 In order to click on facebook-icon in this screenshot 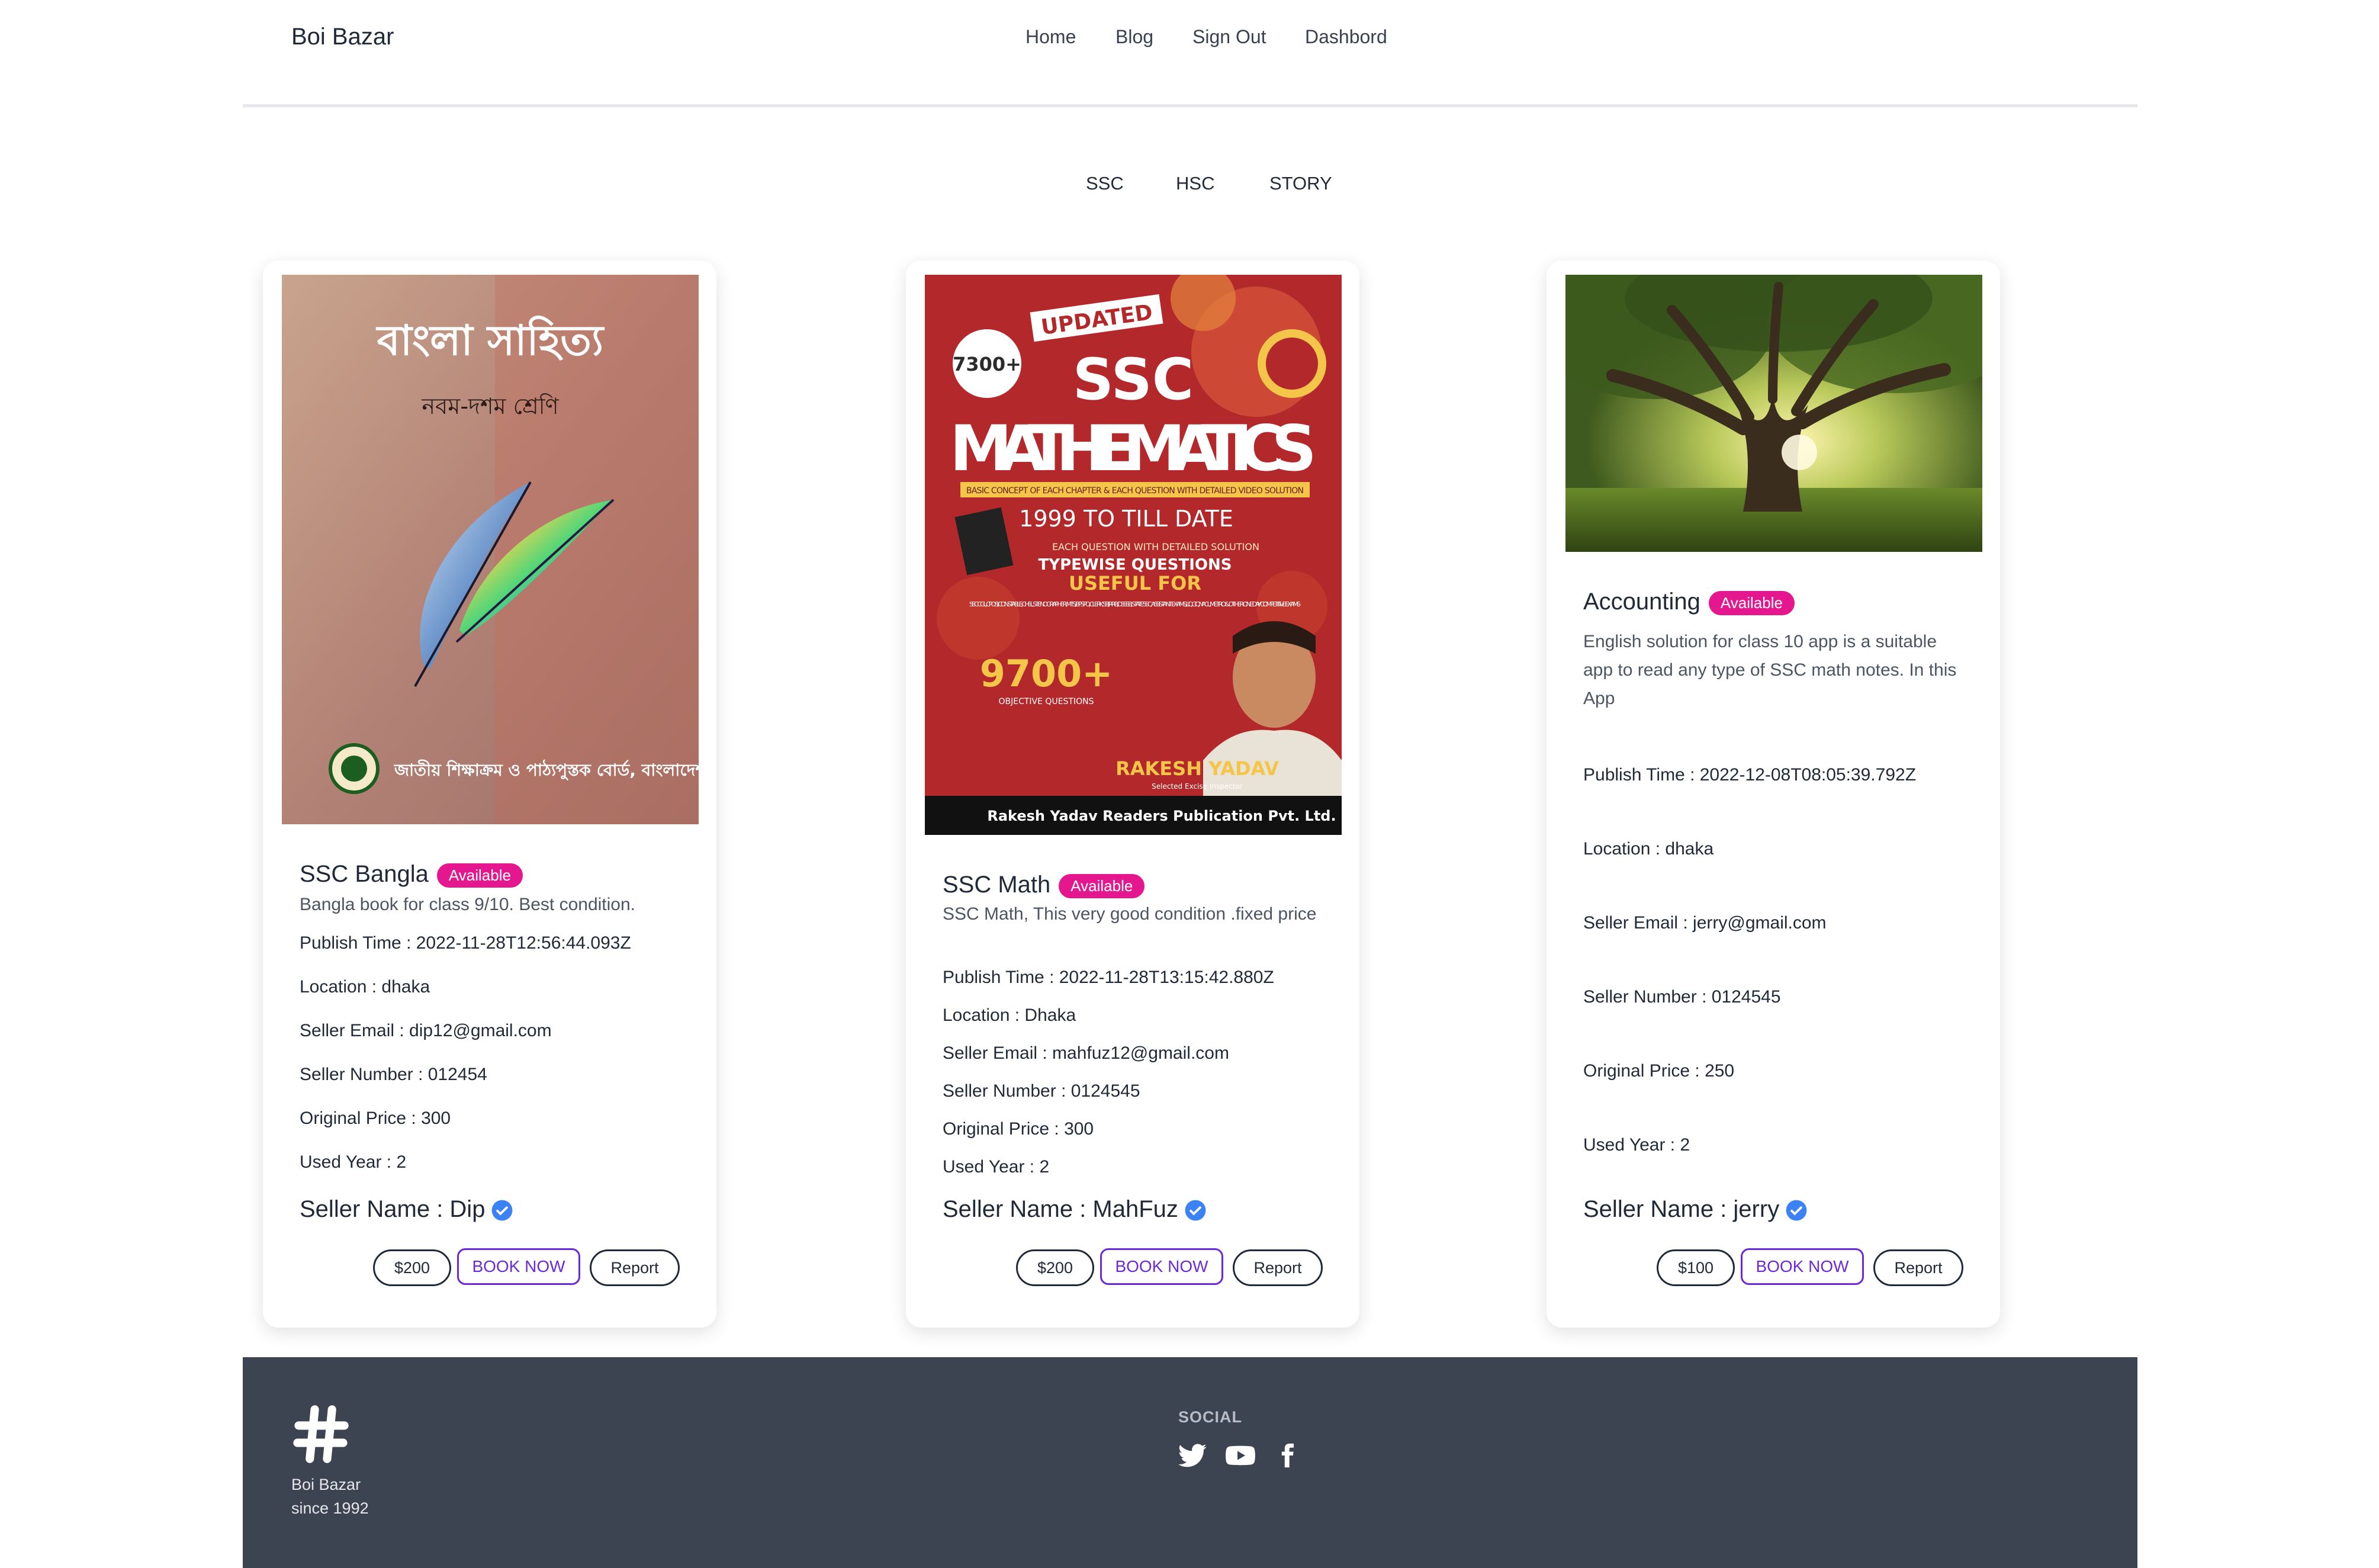, I will do `click(1287, 1455)`.